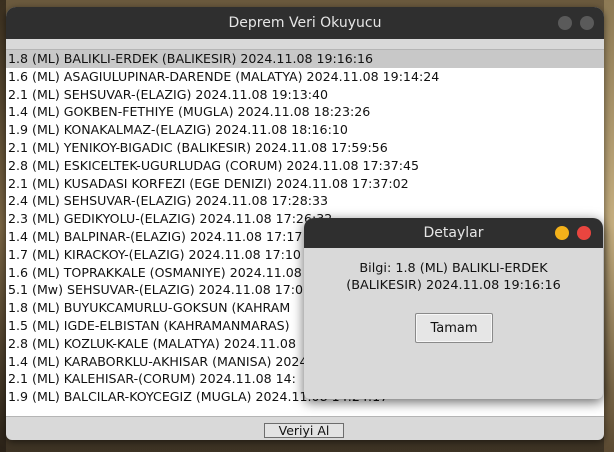 This screenshot has height=452, width=614. Describe the element at coordinates (576, 23) in the screenshot. I see `main-window-controls` at that location.